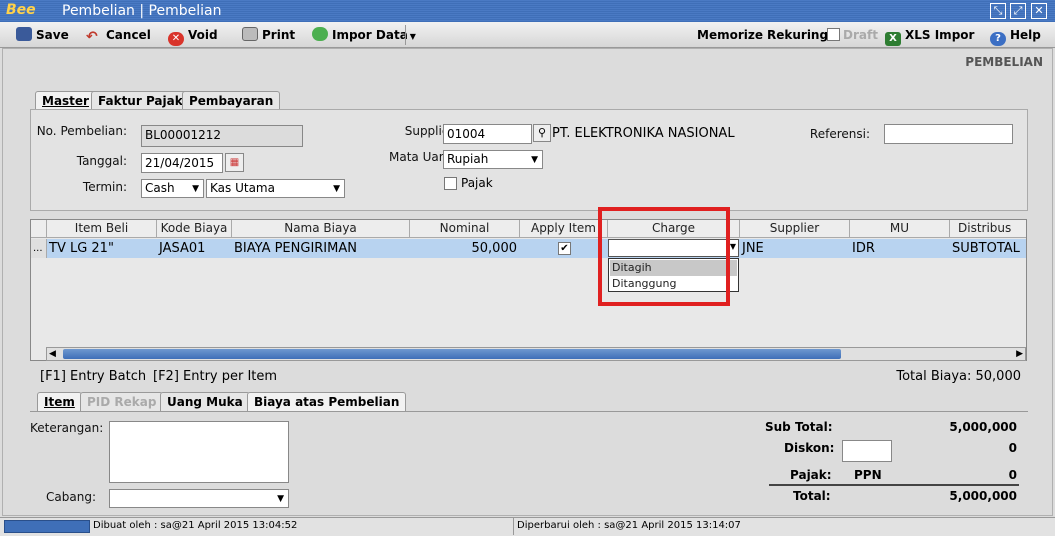 The image size is (1055, 536). What do you see at coordinates (321, 229) in the screenshot?
I see `col-nama-biaya: Nama Biaya` at bounding box center [321, 229].